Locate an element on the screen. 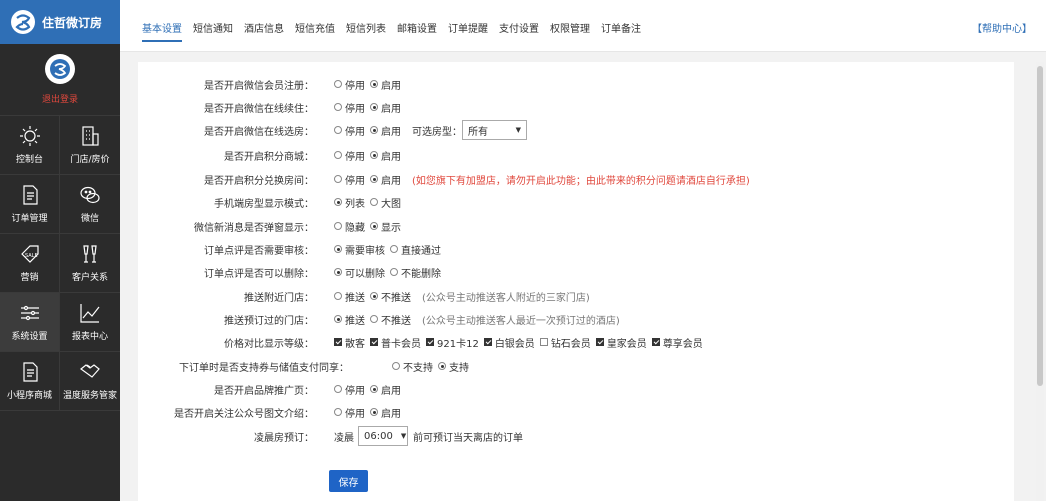  tab-payment-settings: 支付设置 is located at coordinates (519, 31).